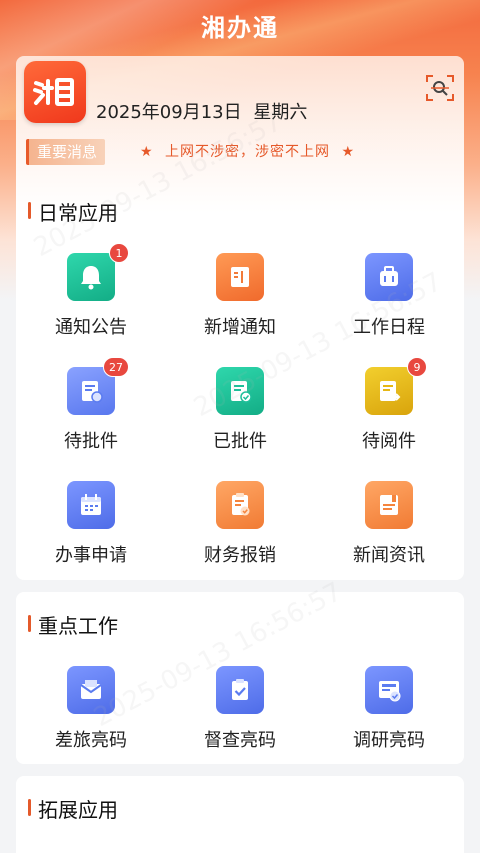  Describe the element at coordinates (240, 505) in the screenshot. I see `clipboard-check-icon` at that location.